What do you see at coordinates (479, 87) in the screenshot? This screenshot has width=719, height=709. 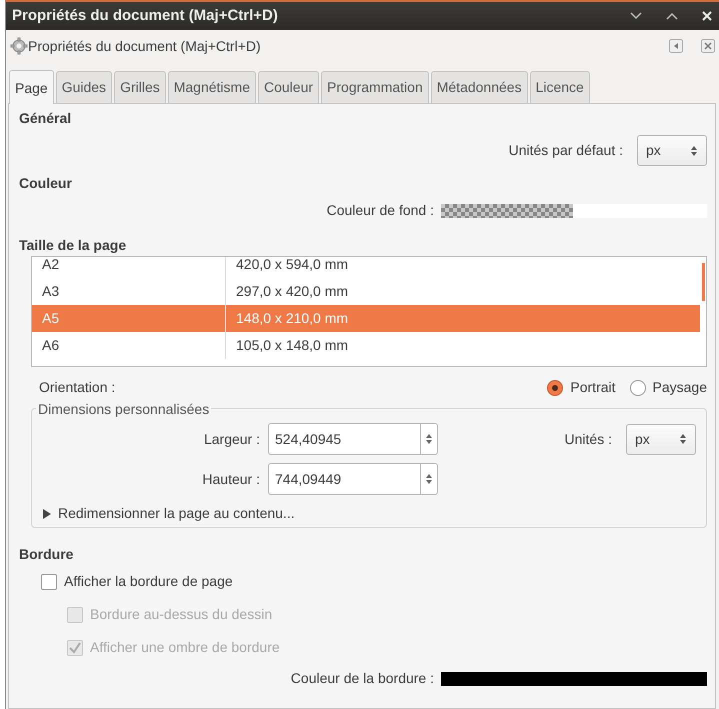 I see `tab: Métadonnées` at bounding box center [479, 87].